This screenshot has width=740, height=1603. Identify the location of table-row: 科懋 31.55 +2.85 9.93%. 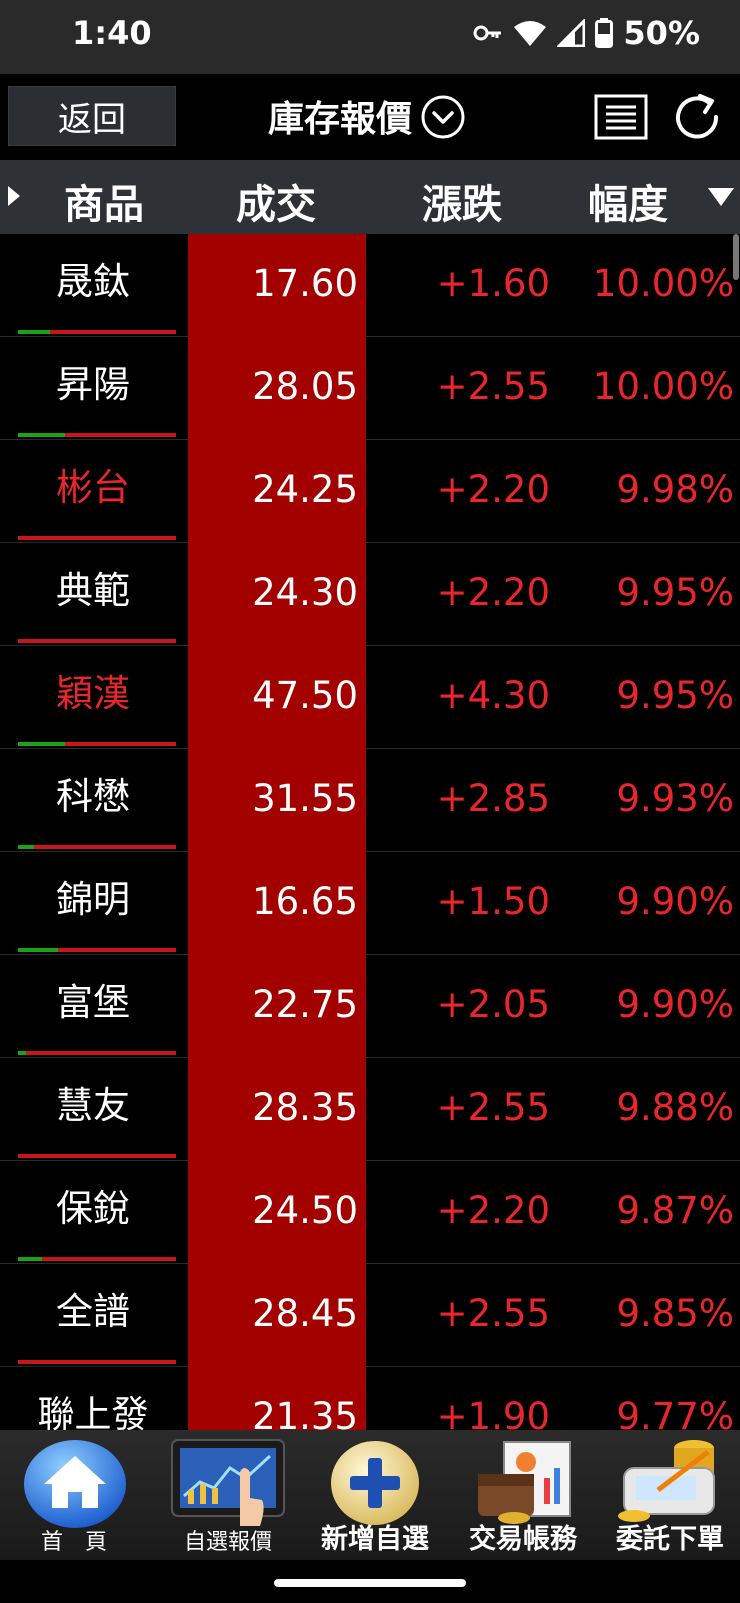
(370, 800).